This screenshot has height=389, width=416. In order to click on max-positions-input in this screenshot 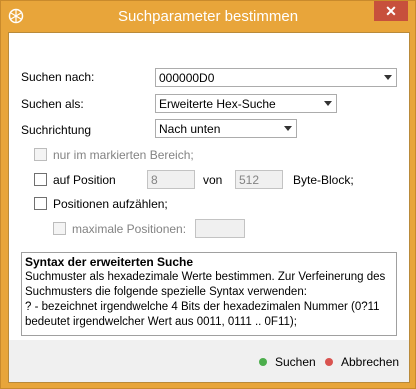, I will do `click(220, 228)`.